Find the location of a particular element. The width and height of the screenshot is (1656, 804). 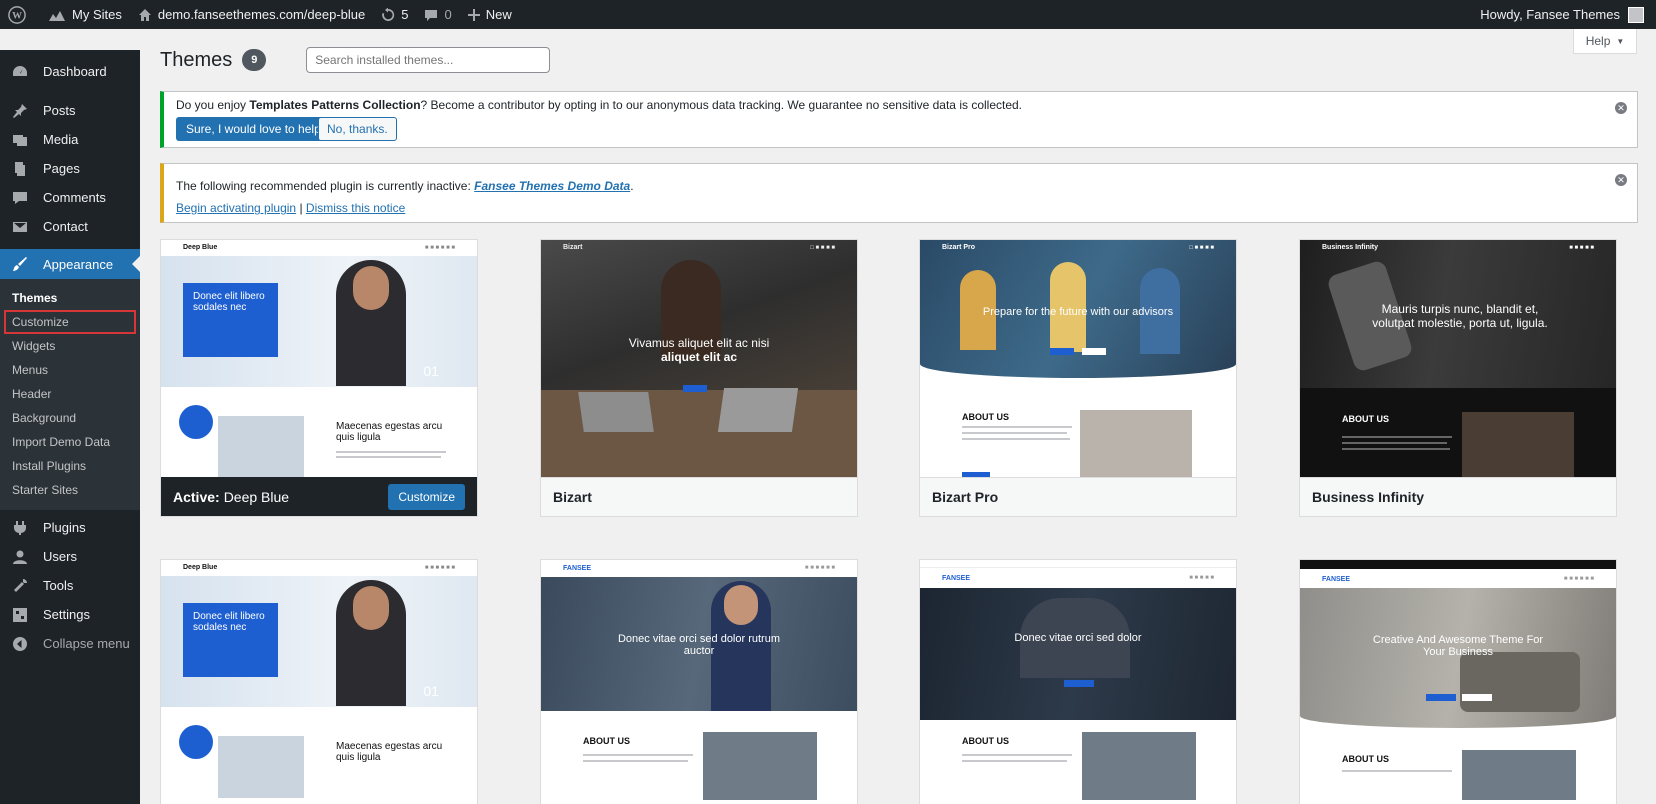

my-sites-menu: My Sites is located at coordinates (85, 14).